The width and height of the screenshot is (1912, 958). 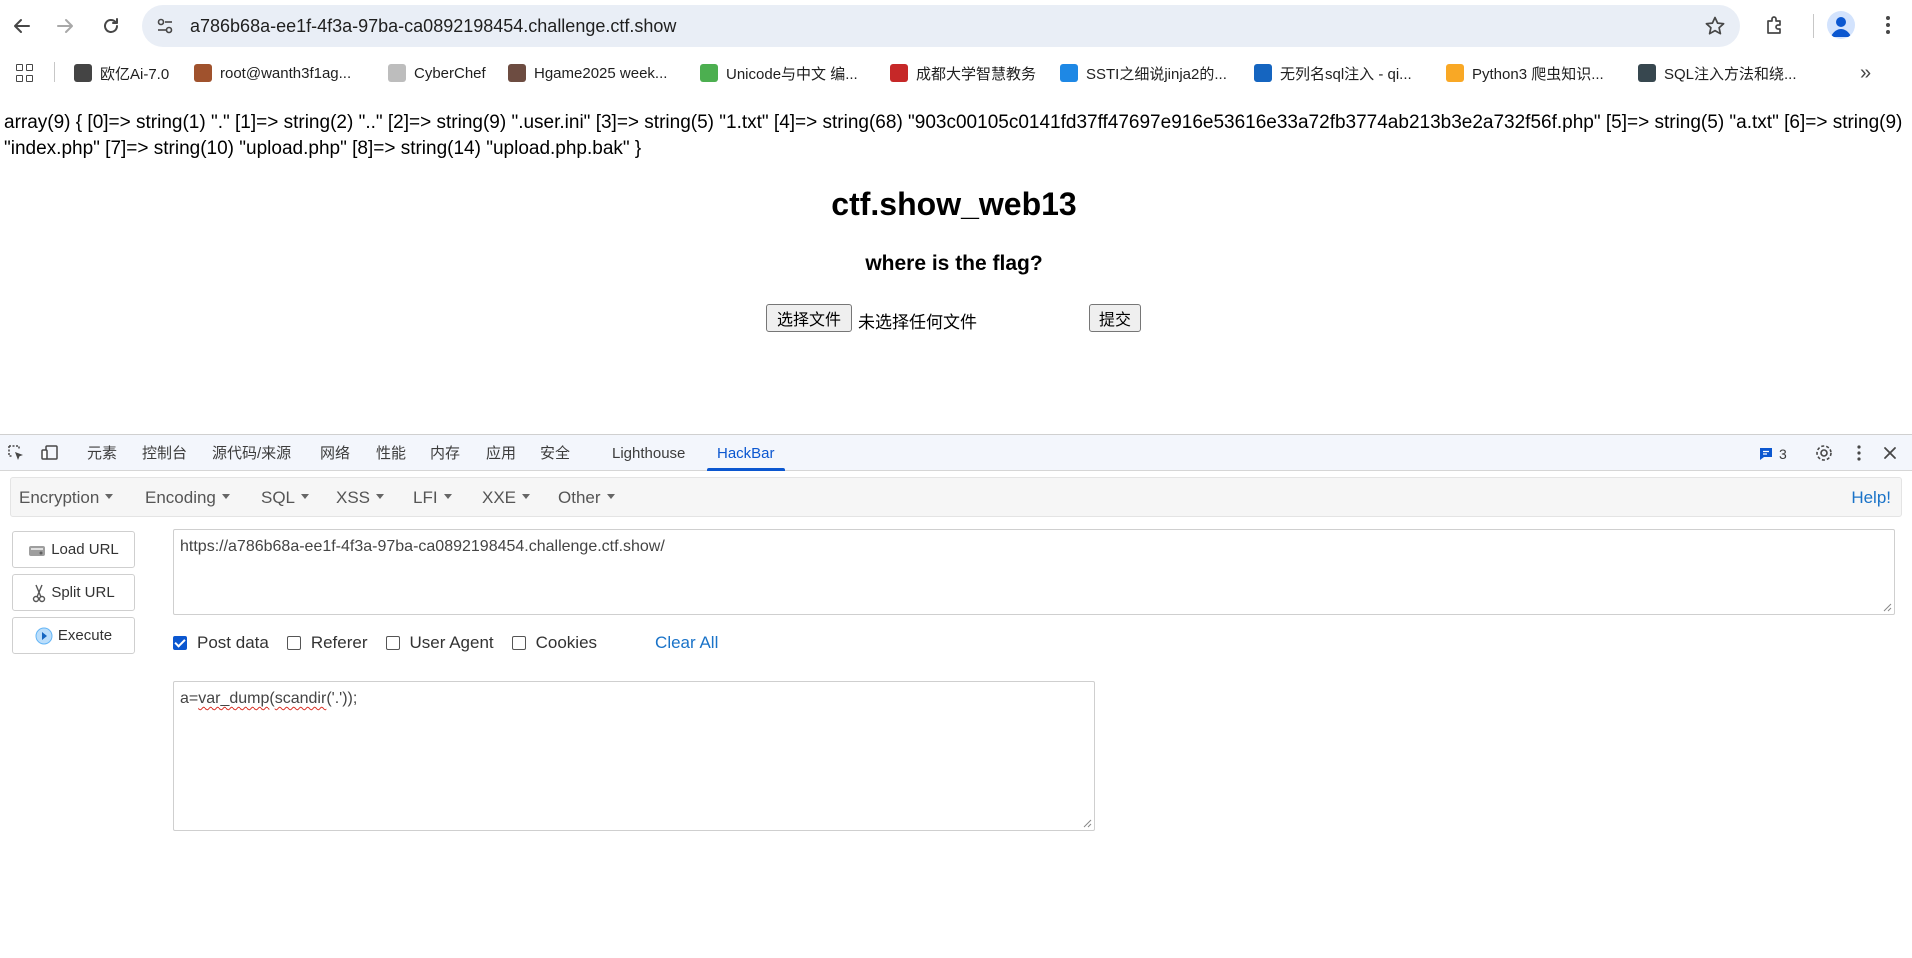 I want to click on post-data-checkbox, so click(x=180, y=643).